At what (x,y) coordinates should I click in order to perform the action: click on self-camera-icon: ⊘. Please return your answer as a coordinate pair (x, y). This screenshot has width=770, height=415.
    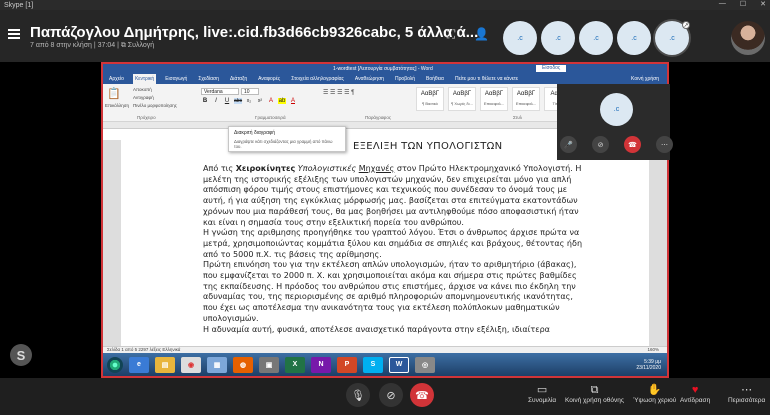
    Looking at the image, I should click on (600, 144).